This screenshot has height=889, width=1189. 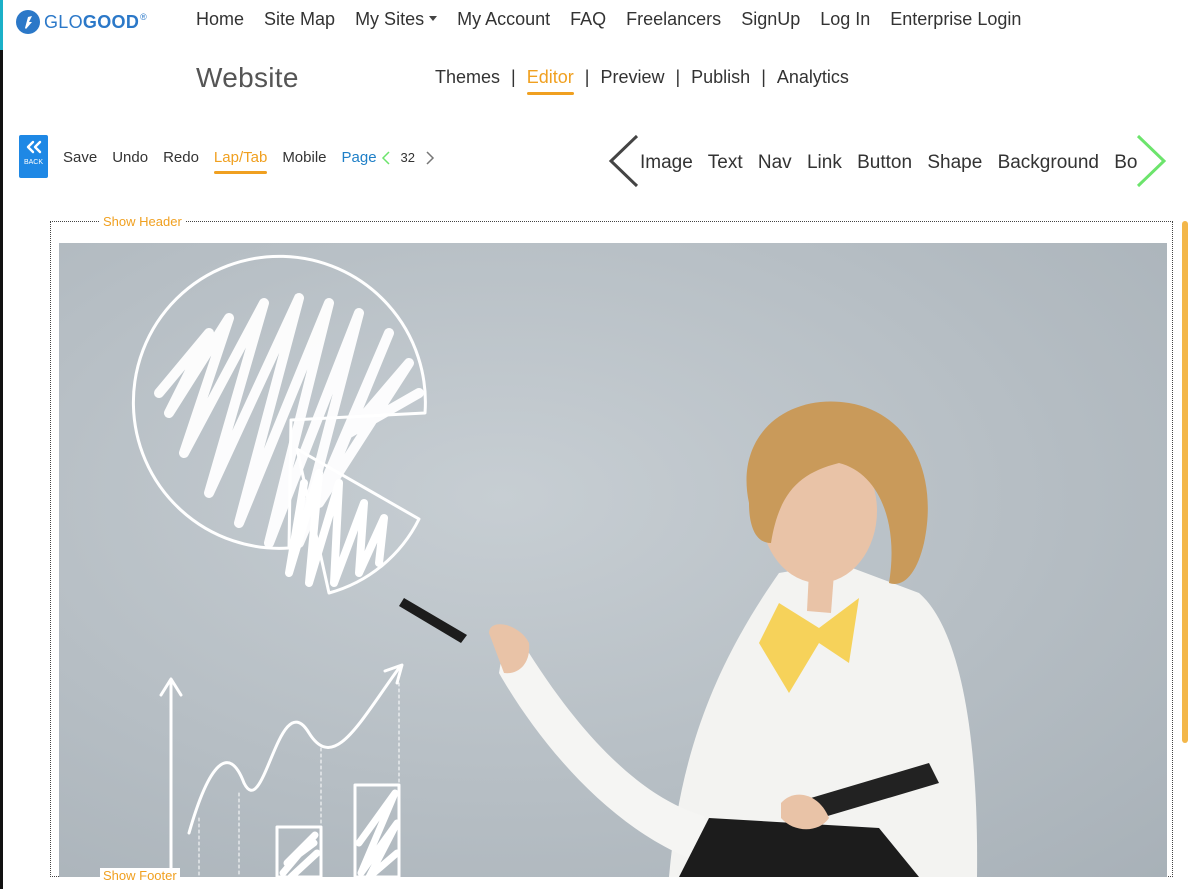 I want to click on logo-icon, so click(x=28, y=22).